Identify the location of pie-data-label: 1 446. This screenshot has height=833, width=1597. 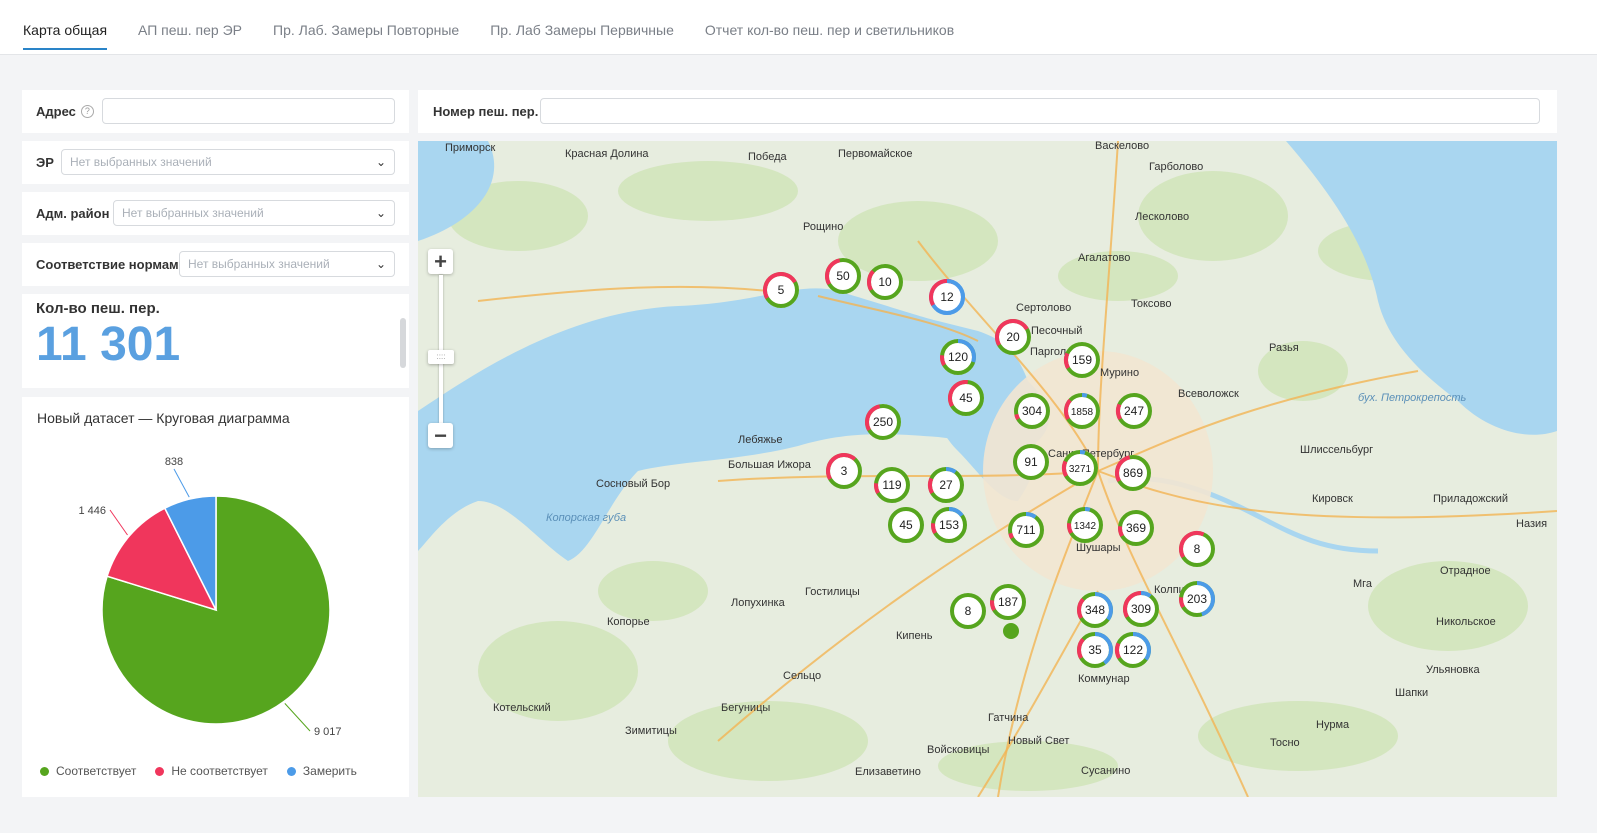
(92, 511).